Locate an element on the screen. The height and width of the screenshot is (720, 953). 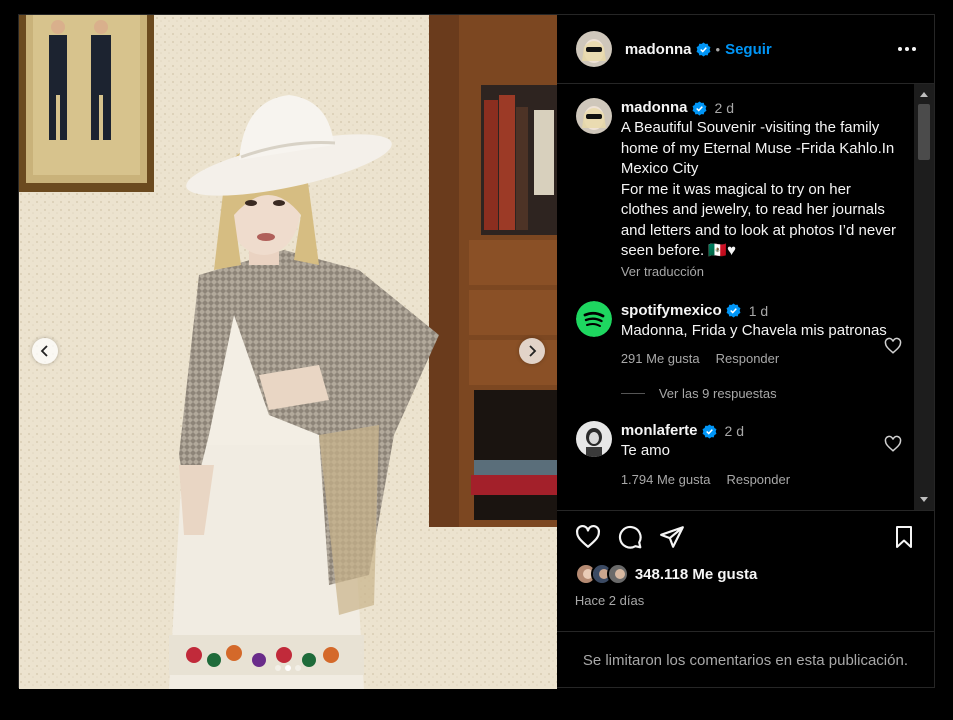
comment-text: Te amo is located at coordinates (645, 450).